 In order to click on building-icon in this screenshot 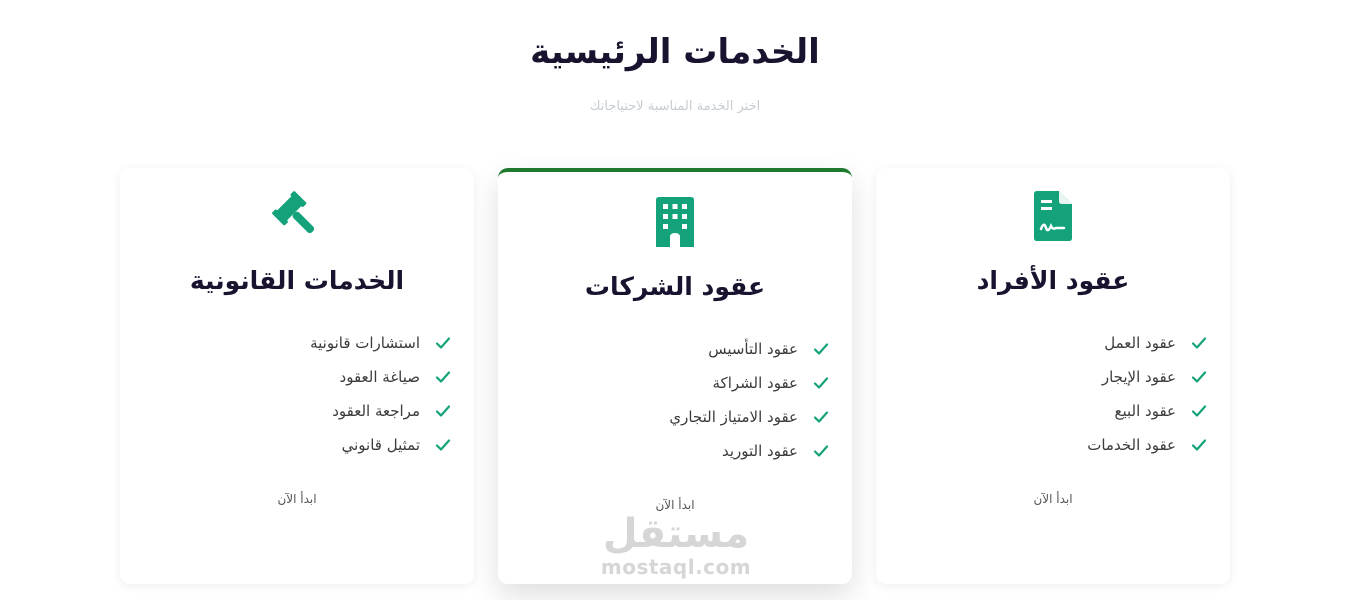, I will do `click(675, 222)`.